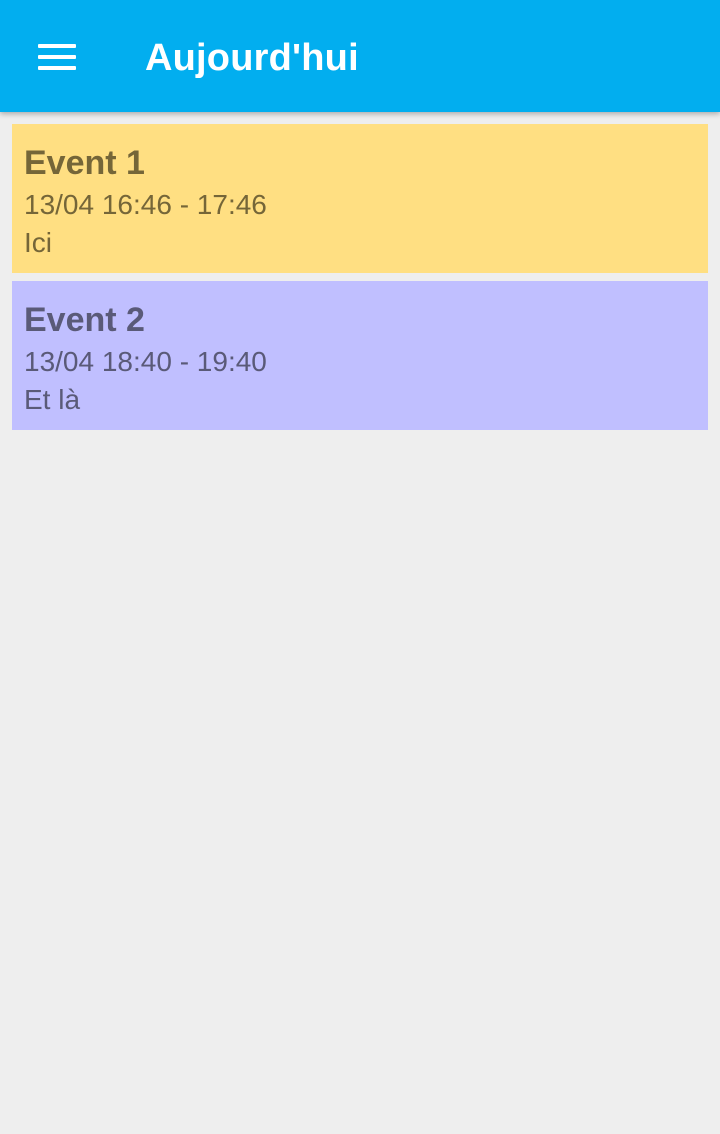 The height and width of the screenshot is (1134, 720). I want to click on hamburger-menu-icon, so click(57, 56).